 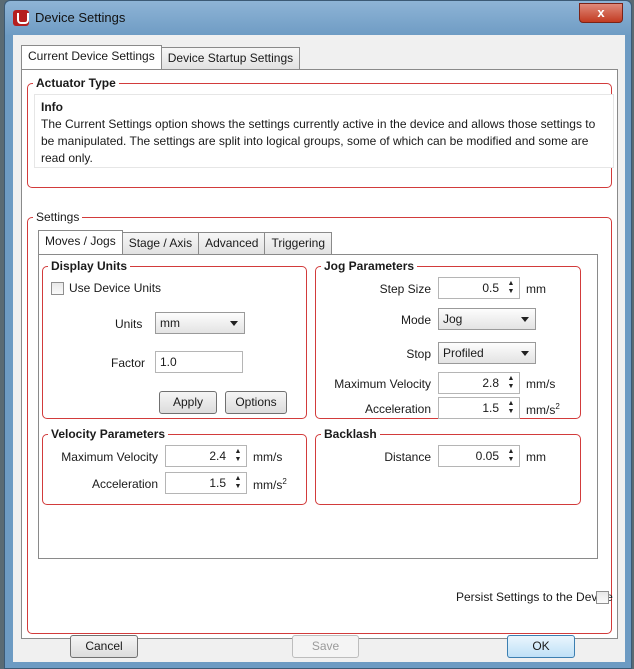 What do you see at coordinates (80, 17) in the screenshot?
I see `window-title: Device Settings` at bounding box center [80, 17].